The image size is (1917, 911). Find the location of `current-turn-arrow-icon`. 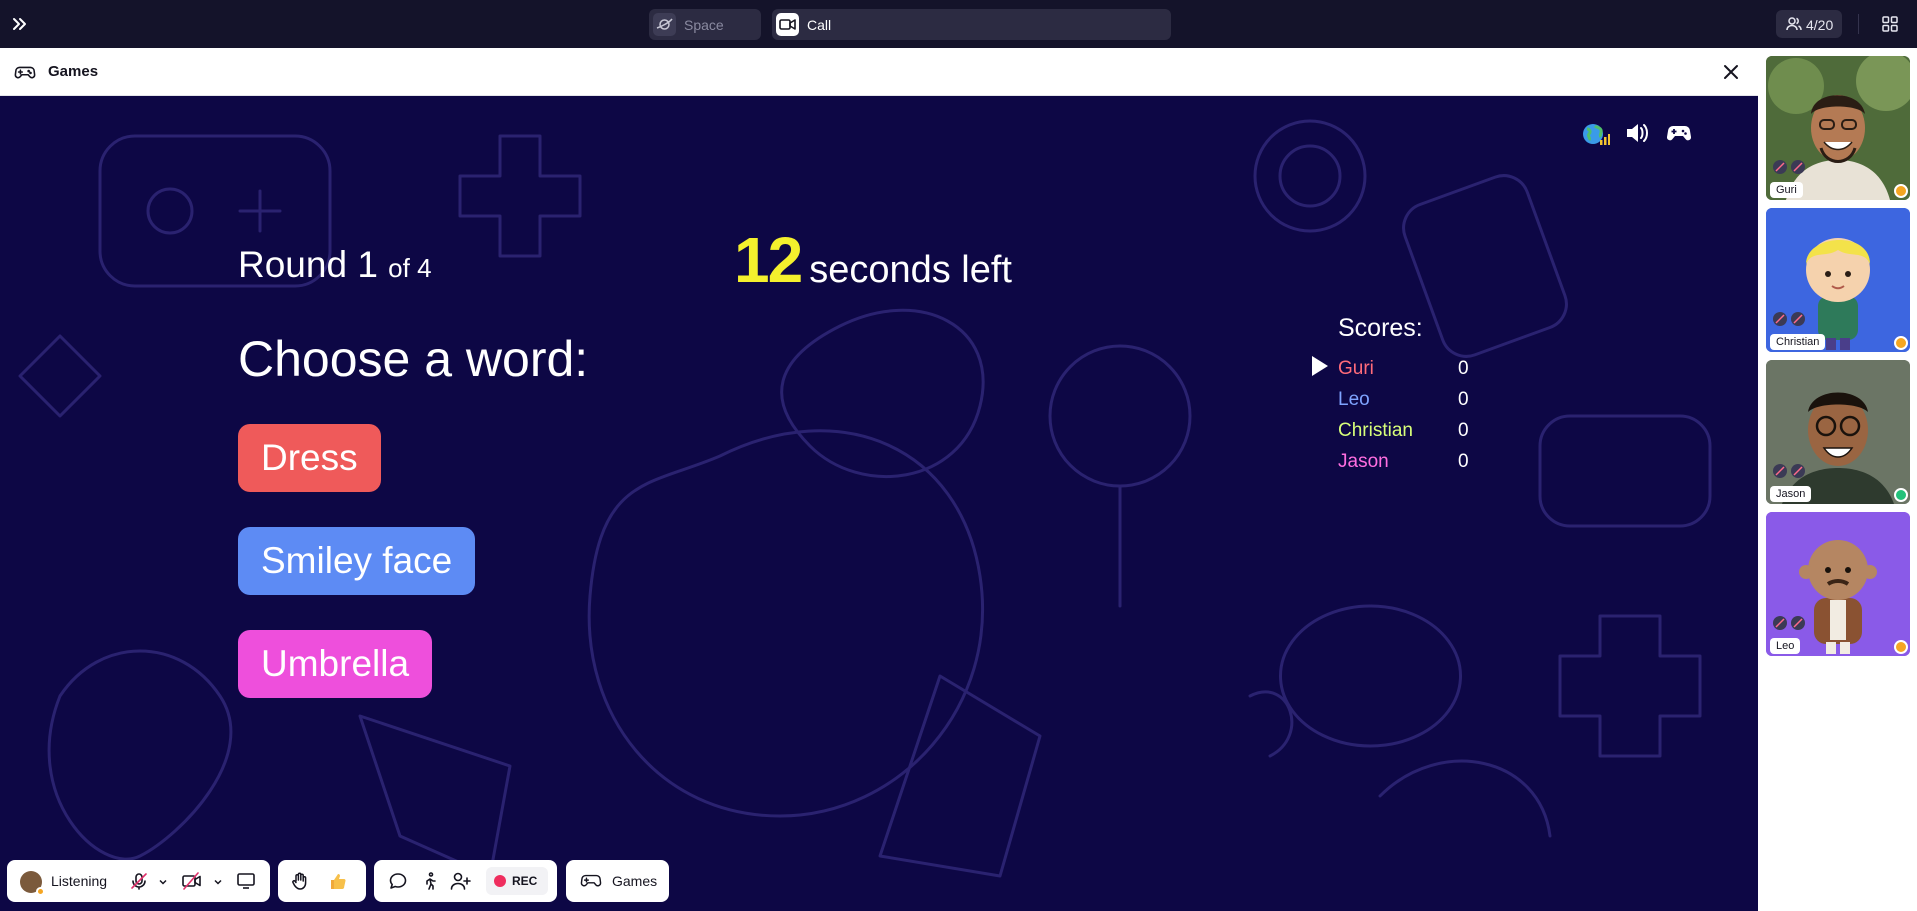

current-turn-arrow-icon is located at coordinates (1320, 366).